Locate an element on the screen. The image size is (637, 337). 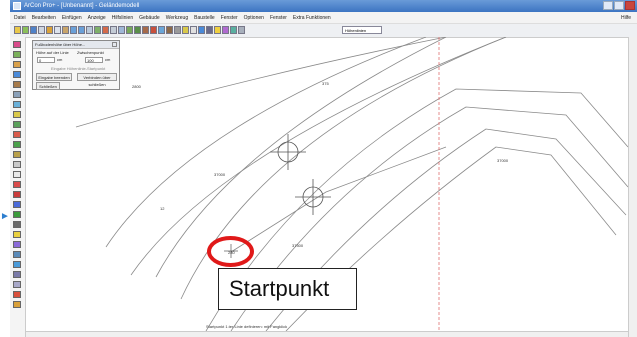
window-icon is located at coordinates (161, 30).